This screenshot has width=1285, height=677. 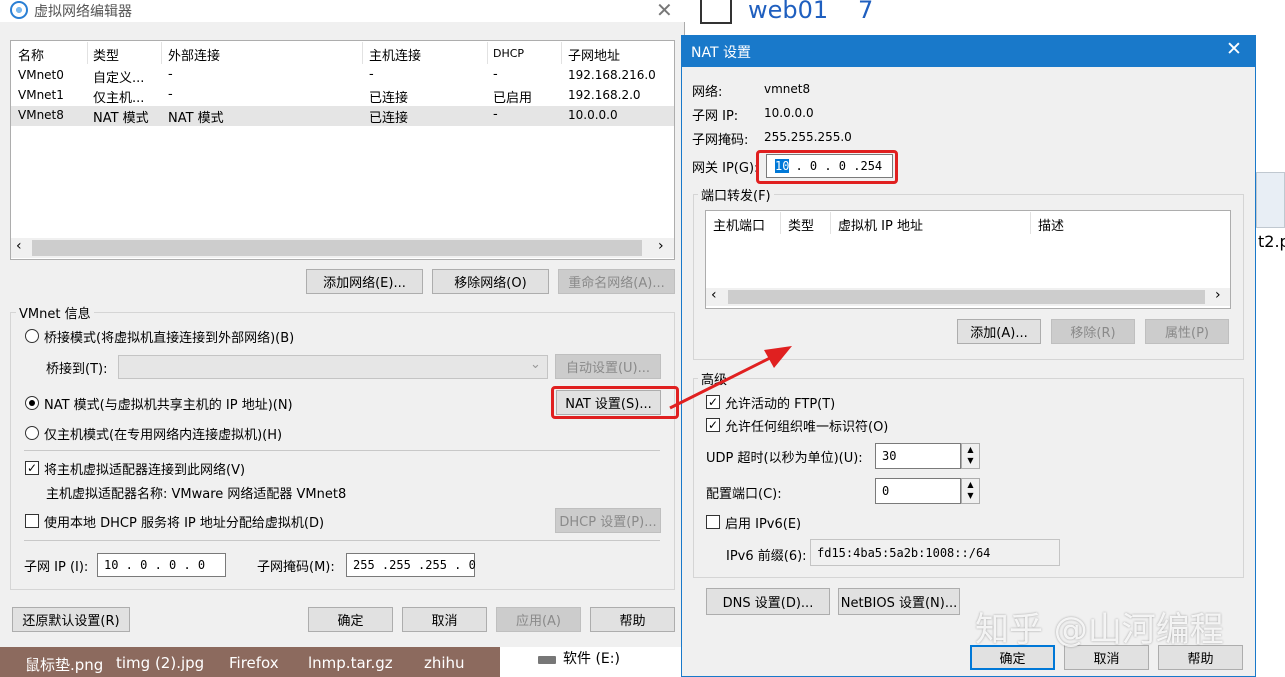 What do you see at coordinates (32, 468) in the screenshot?
I see `connect-adapter-checkbox: ✓` at bounding box center [32, 468].